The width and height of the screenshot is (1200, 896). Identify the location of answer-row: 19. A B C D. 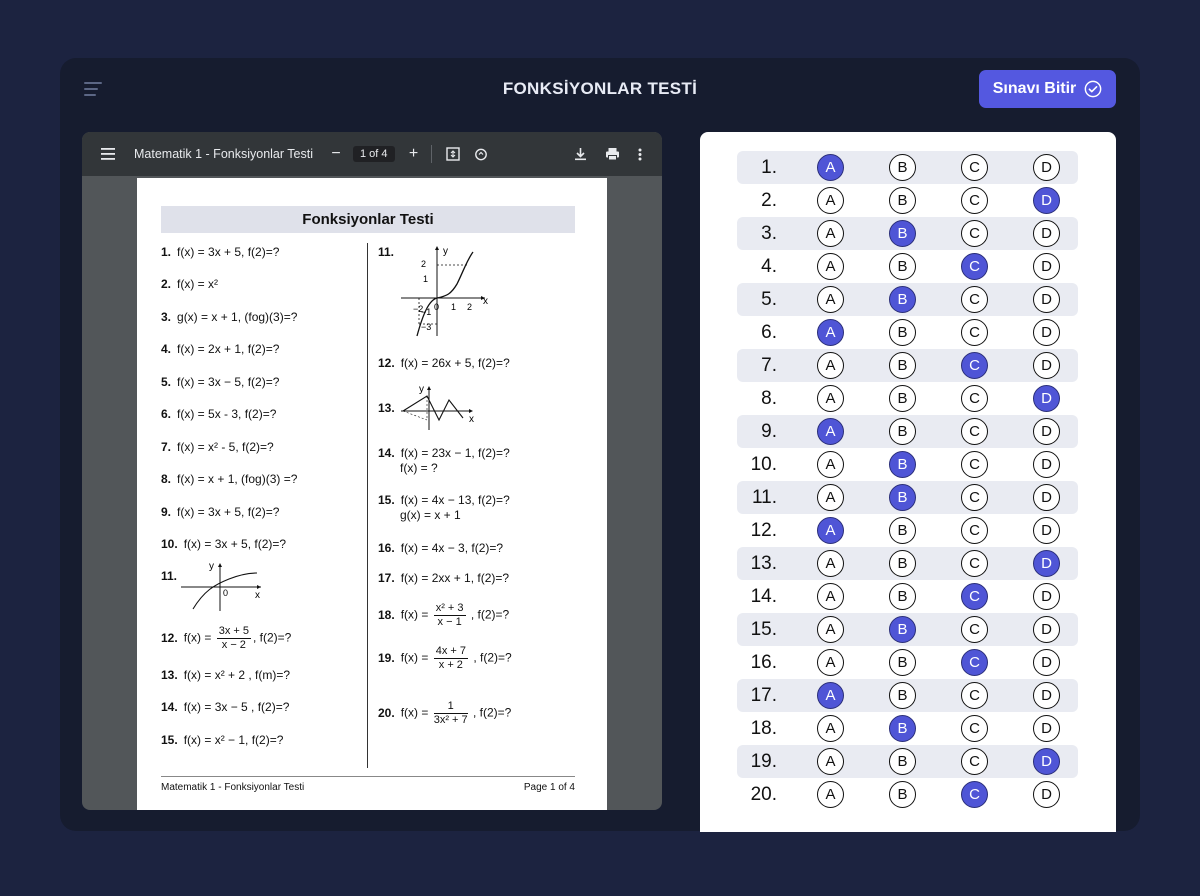
(907, 761).